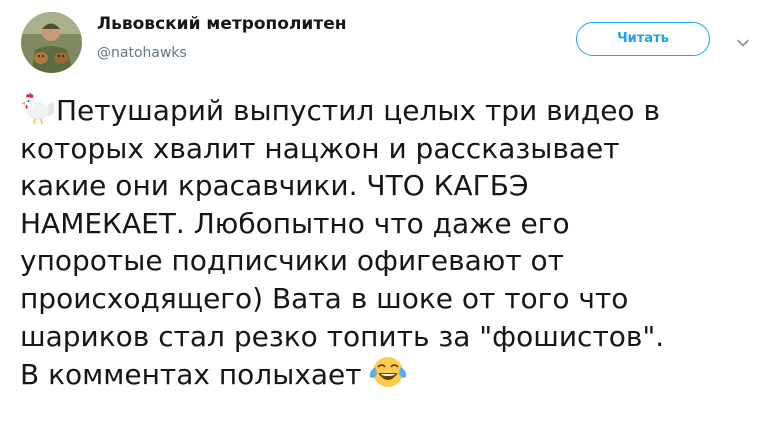 The height and width of the screenshot is (436, 764). Describe the element at coordinates (292, 261) in the screenshot. I see `tweet-line: упоротые подписчики офигевают от` at that location.